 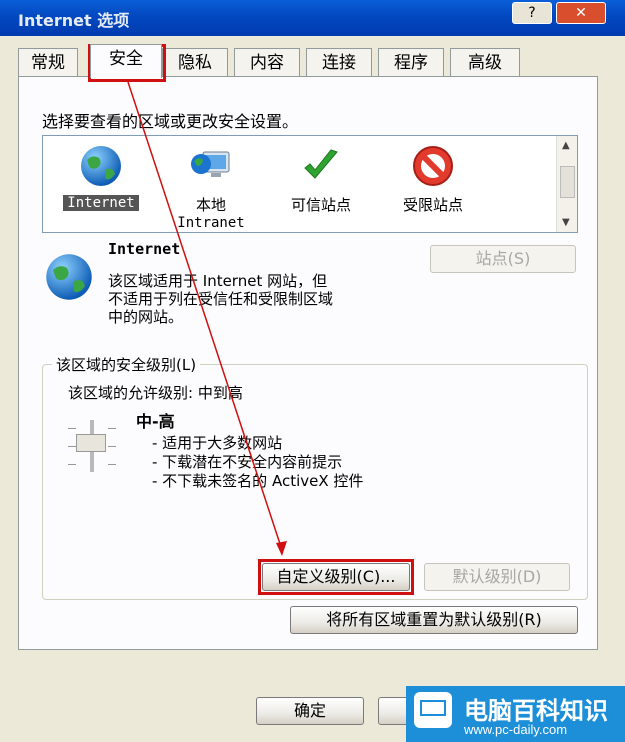 I want to click on zone-restricted: 受限站点, so click(x=433, y=179).